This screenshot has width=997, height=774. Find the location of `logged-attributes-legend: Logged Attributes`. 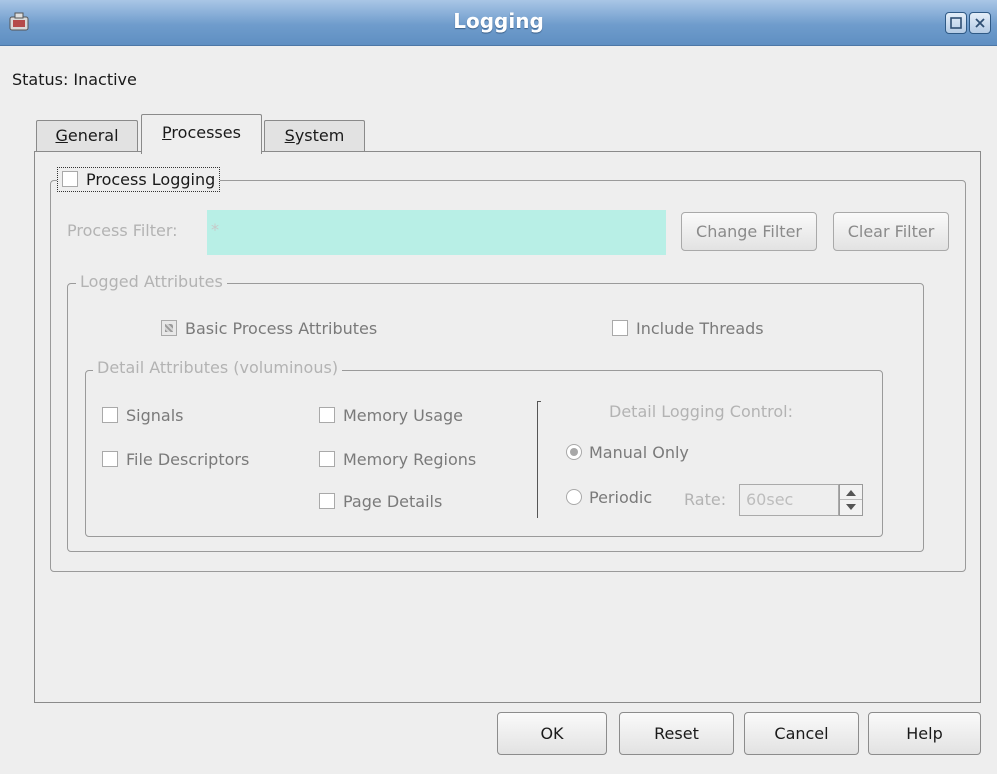

logged-attributes-legend: Logged Attributes is located at coordinates (151, 281).